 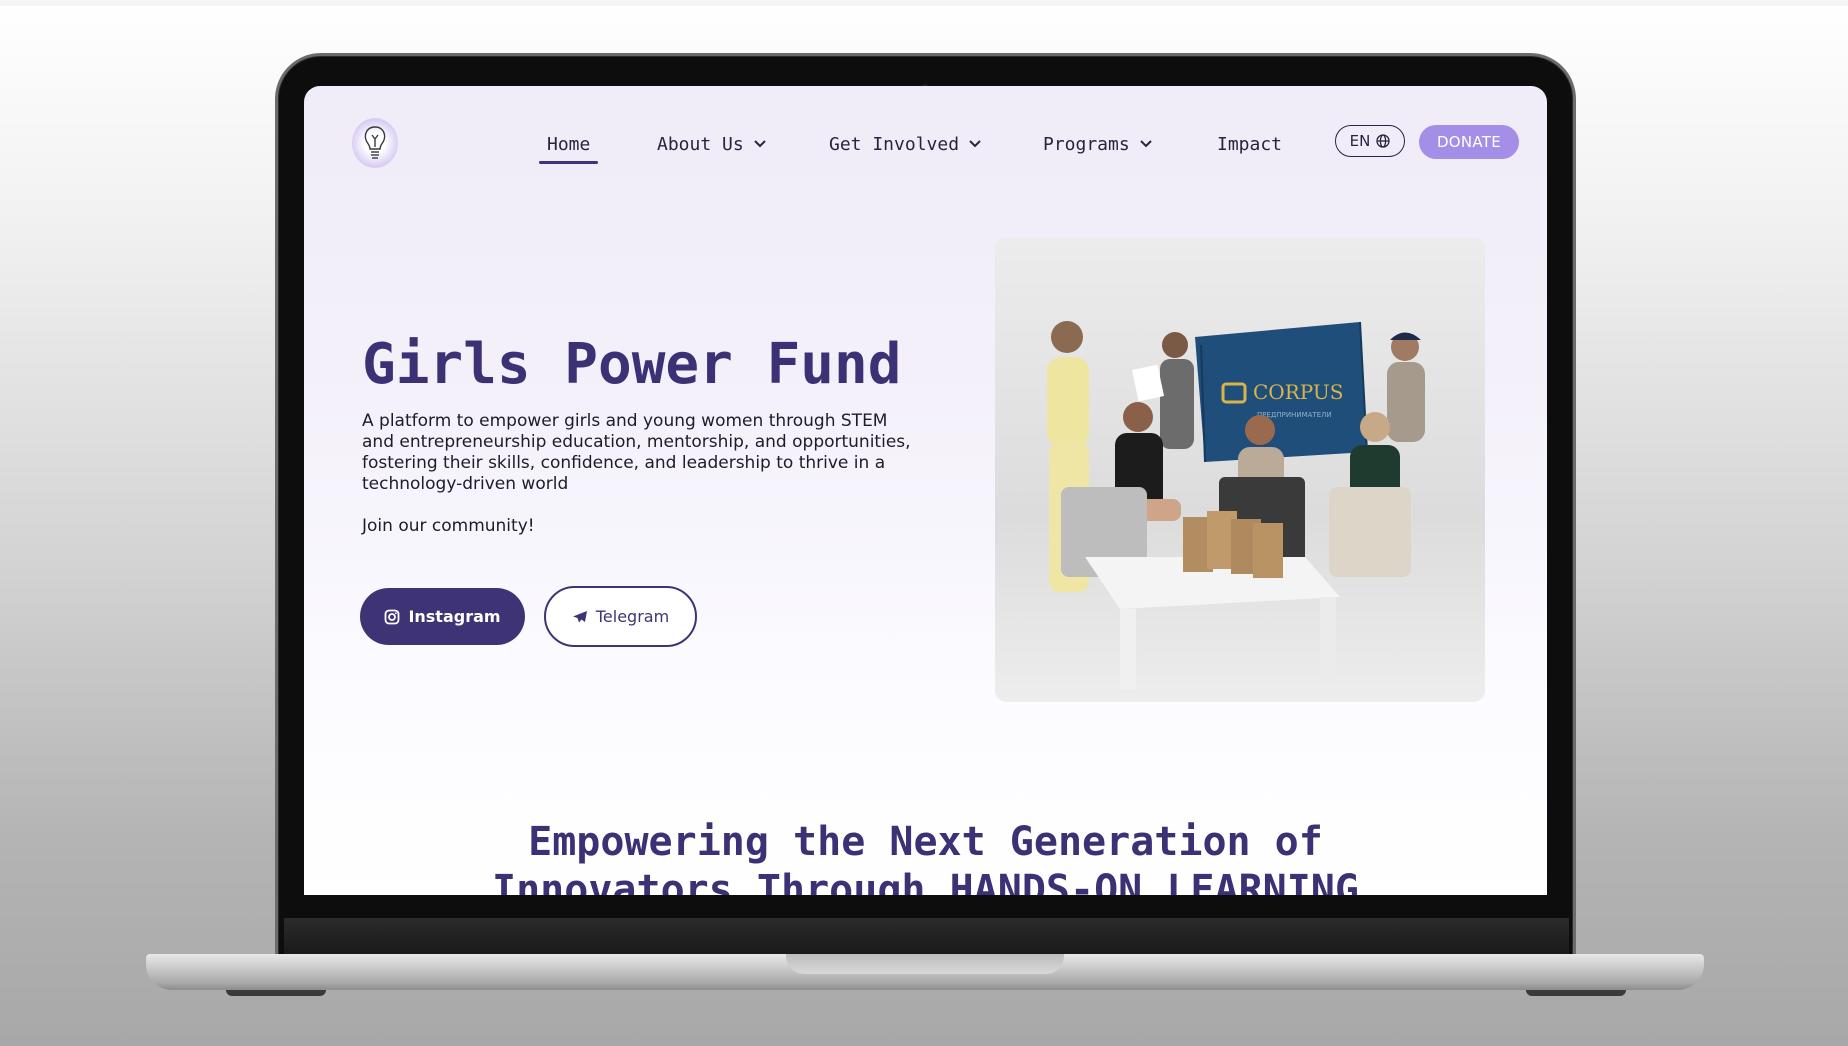 I want to click on instagram-label: Instagram, so click(x=454, y=616).